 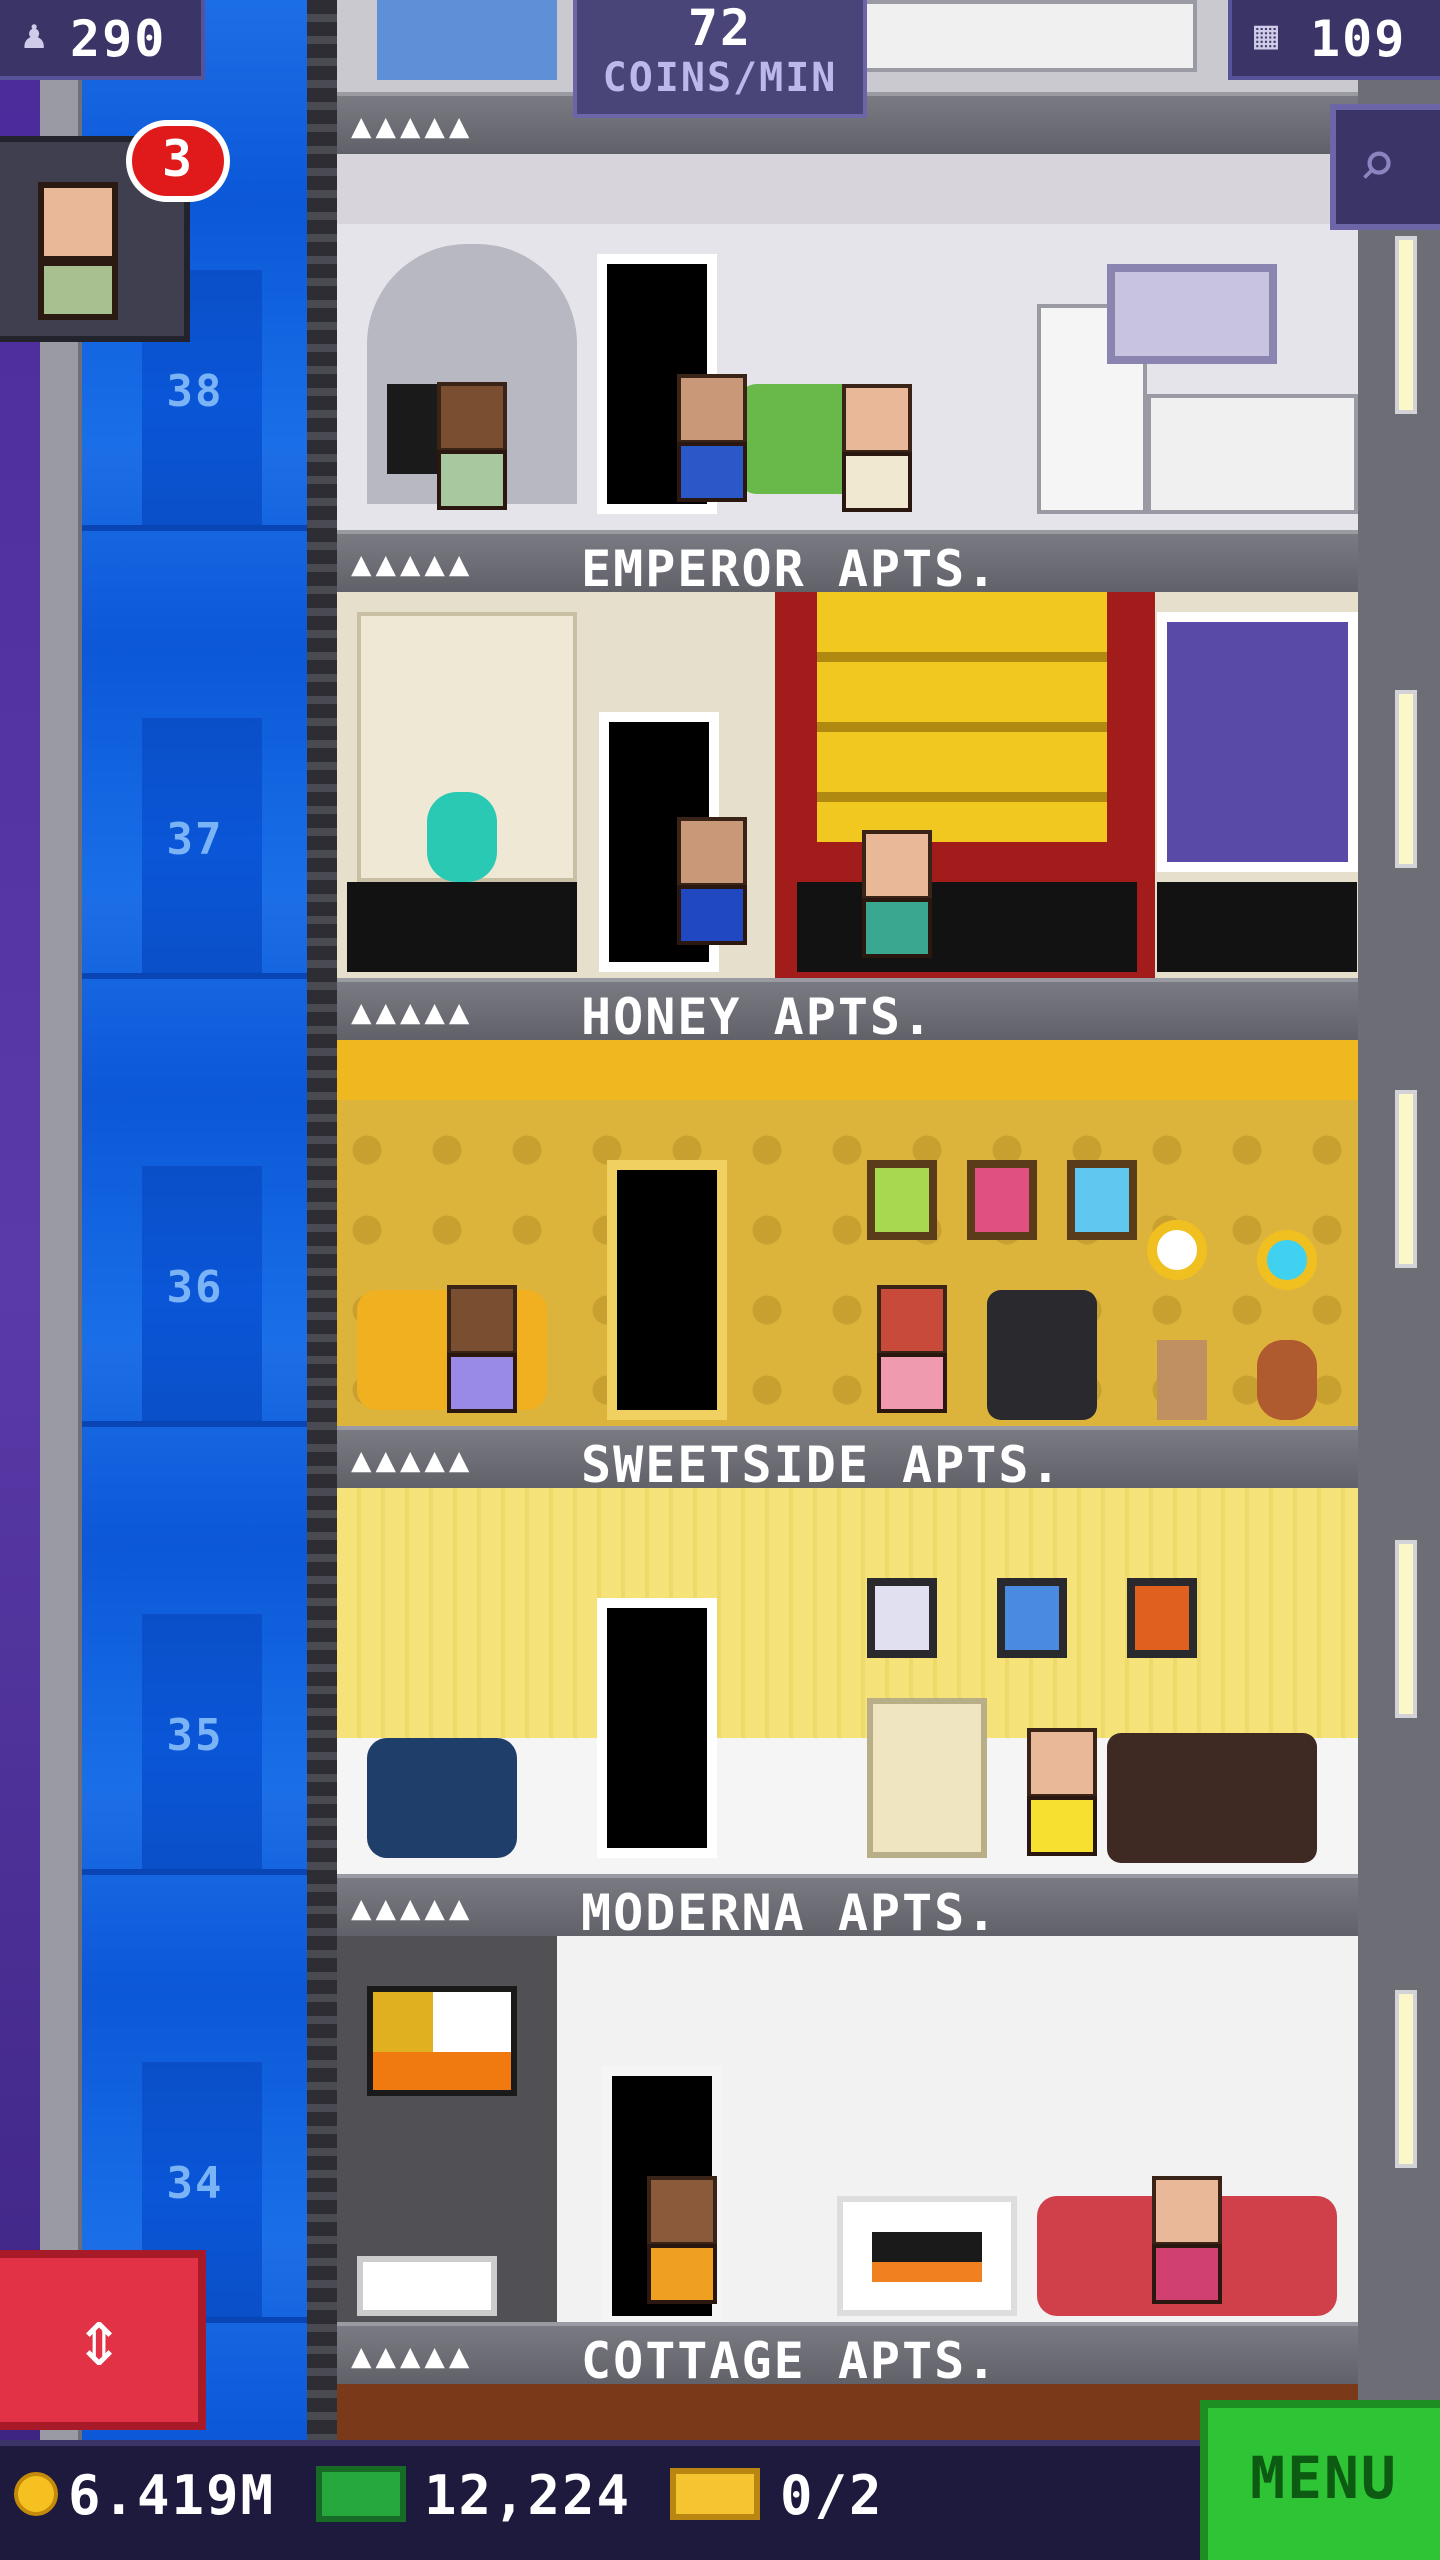 I want to click on abstract-painting, so click(x=442, y=2041).